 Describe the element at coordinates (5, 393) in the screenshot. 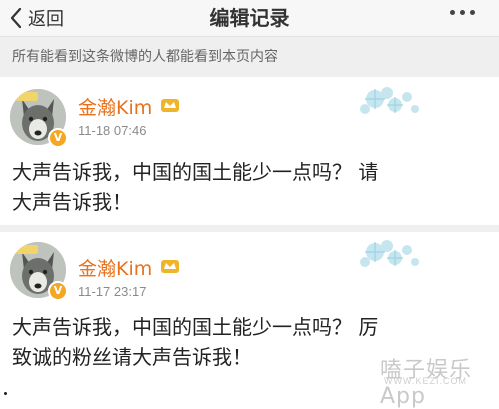

I see `stray-dot` at that location.